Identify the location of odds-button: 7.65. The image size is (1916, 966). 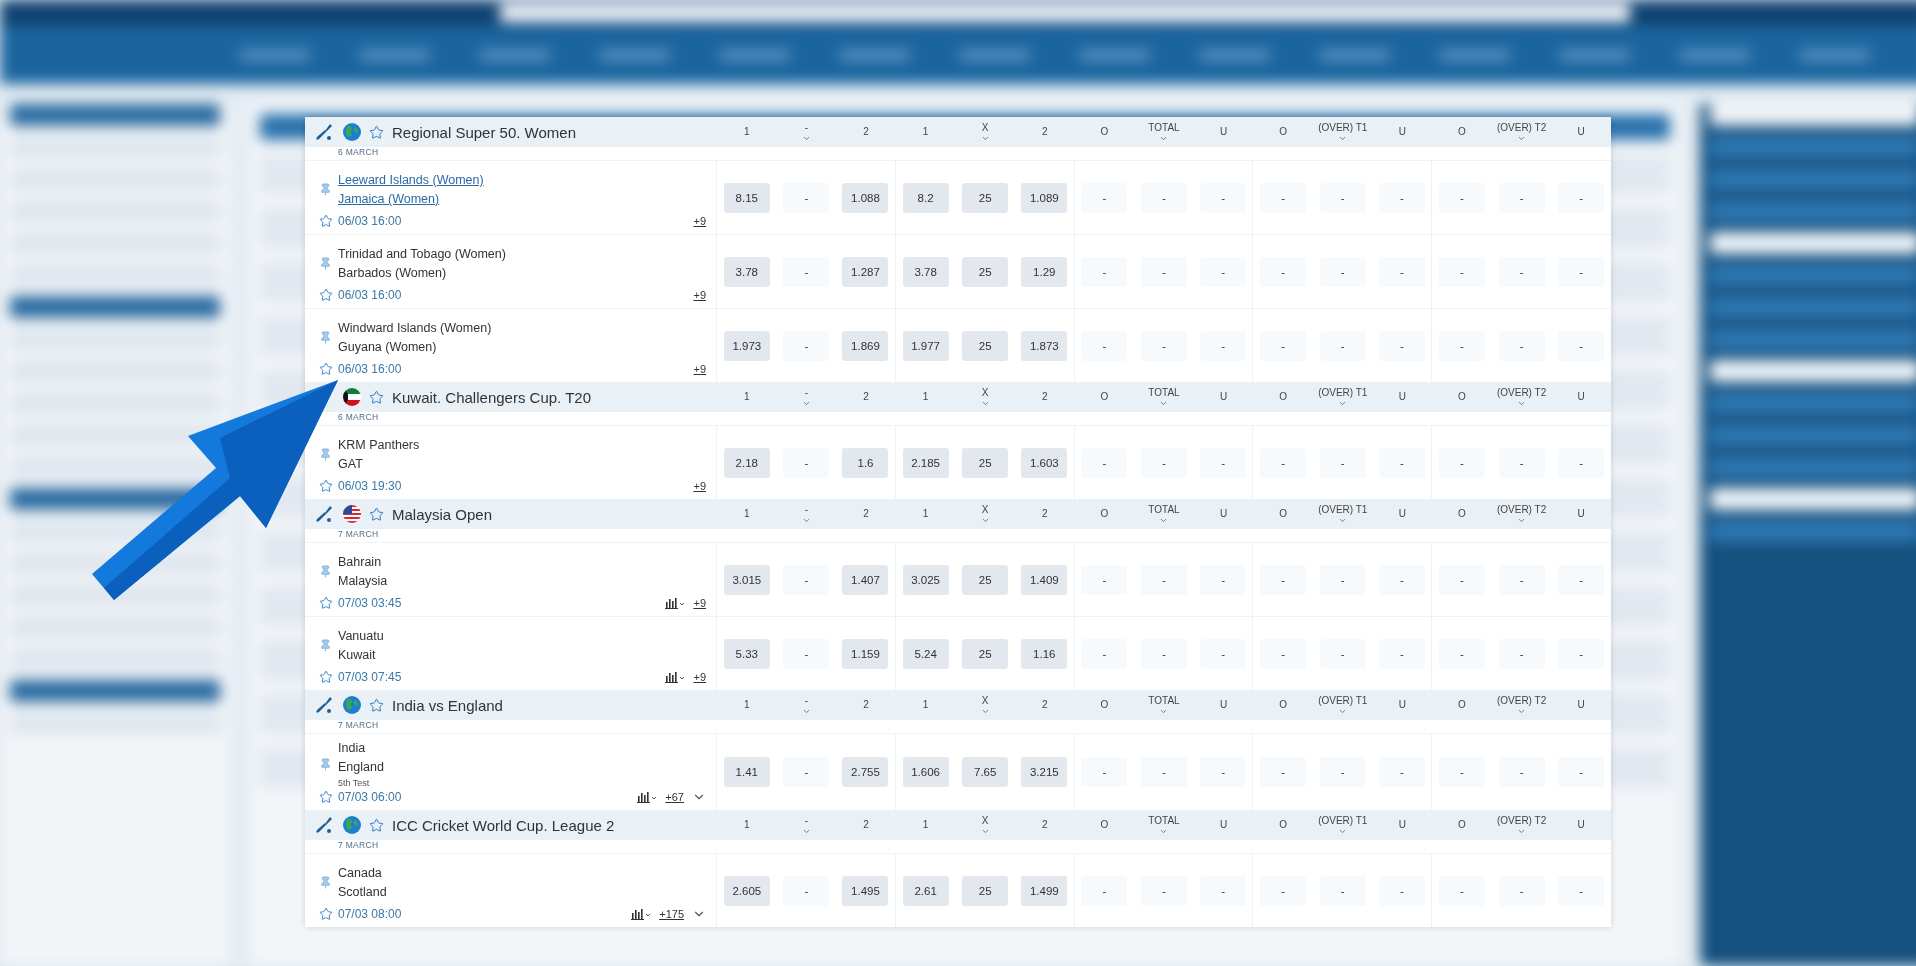
(985, 772).